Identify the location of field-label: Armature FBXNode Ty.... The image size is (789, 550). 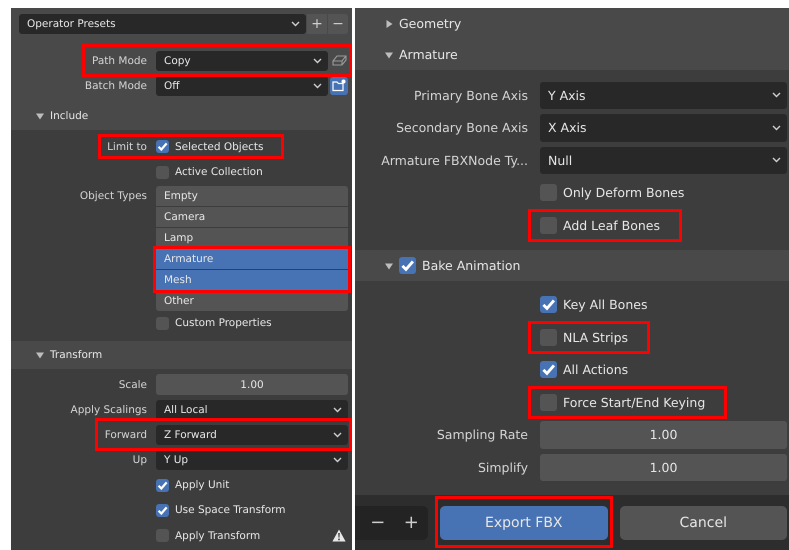
(454, 160).